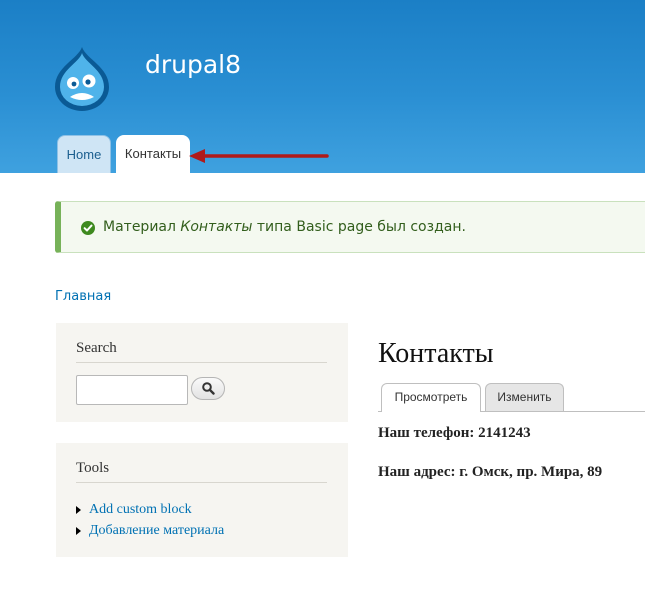  Describe the element at coordinates (142, 227) in the screenshot. I see `status-message-prefix: Материал` at that location.